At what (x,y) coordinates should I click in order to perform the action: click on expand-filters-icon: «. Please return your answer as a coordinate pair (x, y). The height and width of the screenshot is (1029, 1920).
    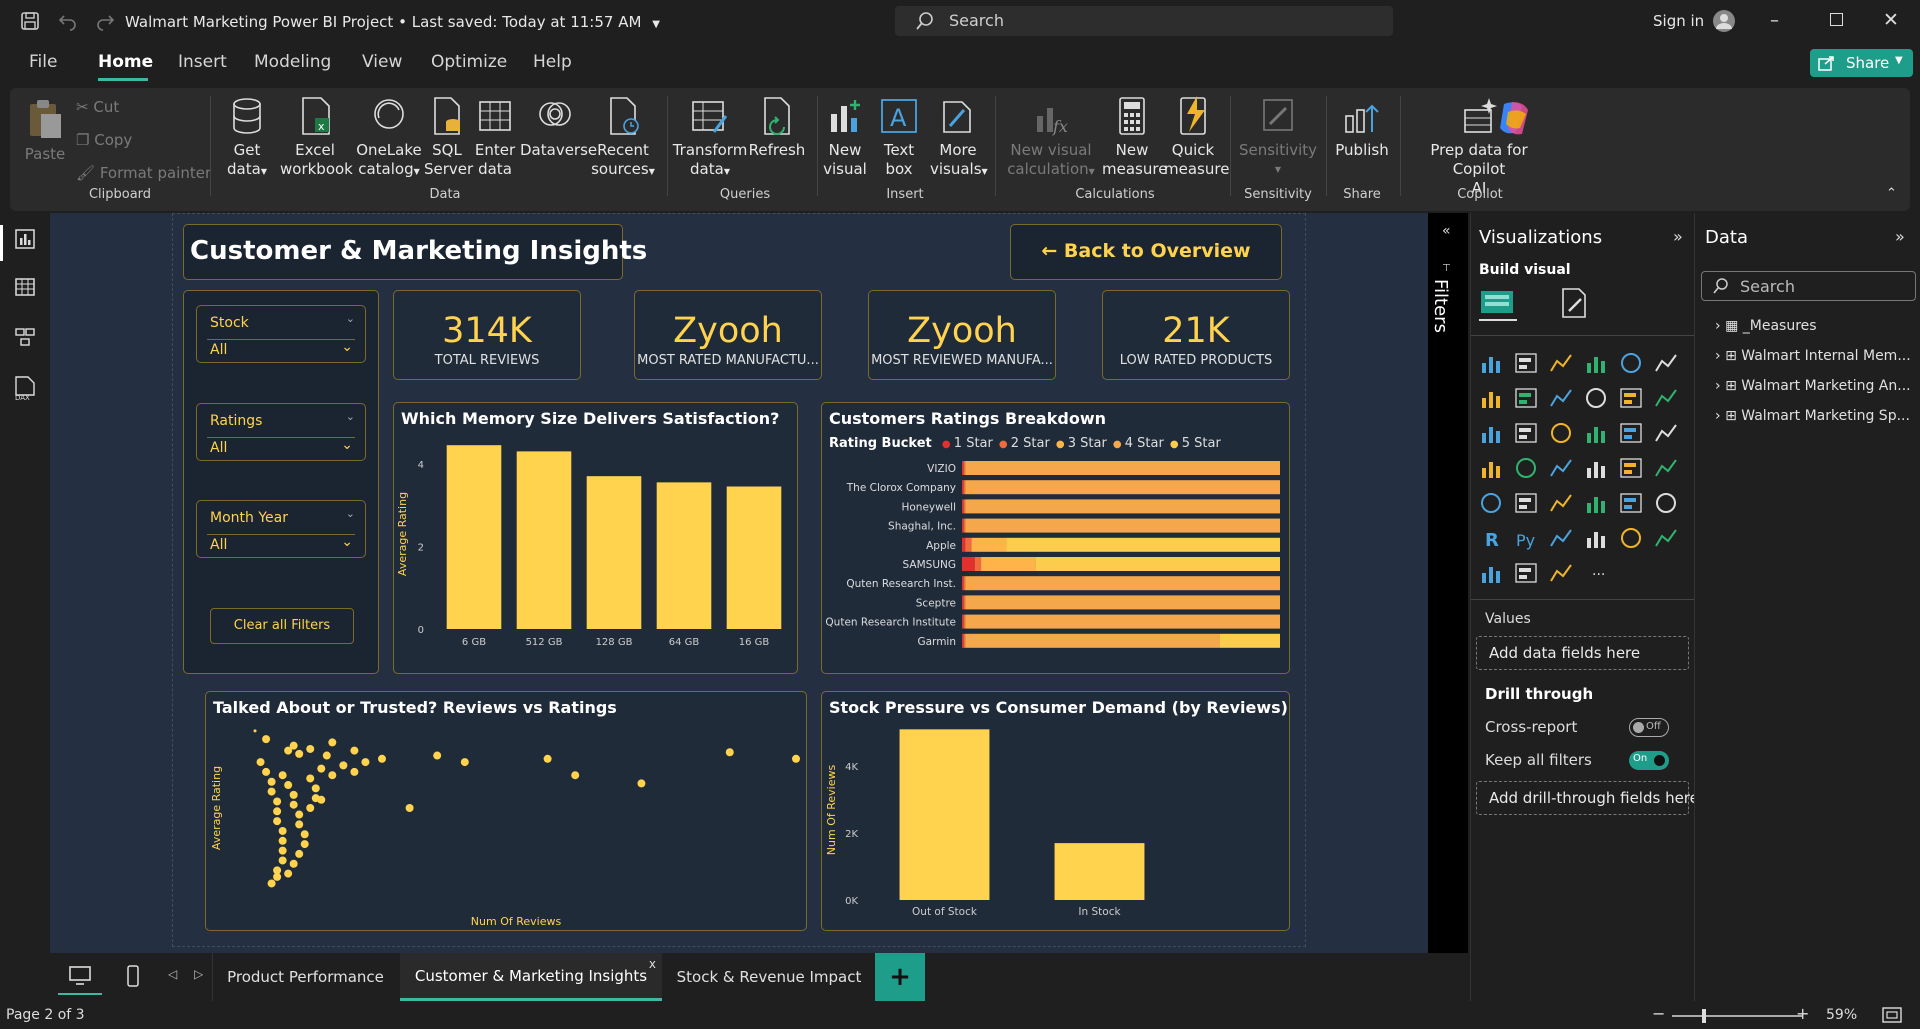
    Looking at the image, I should click on (1446, 231).